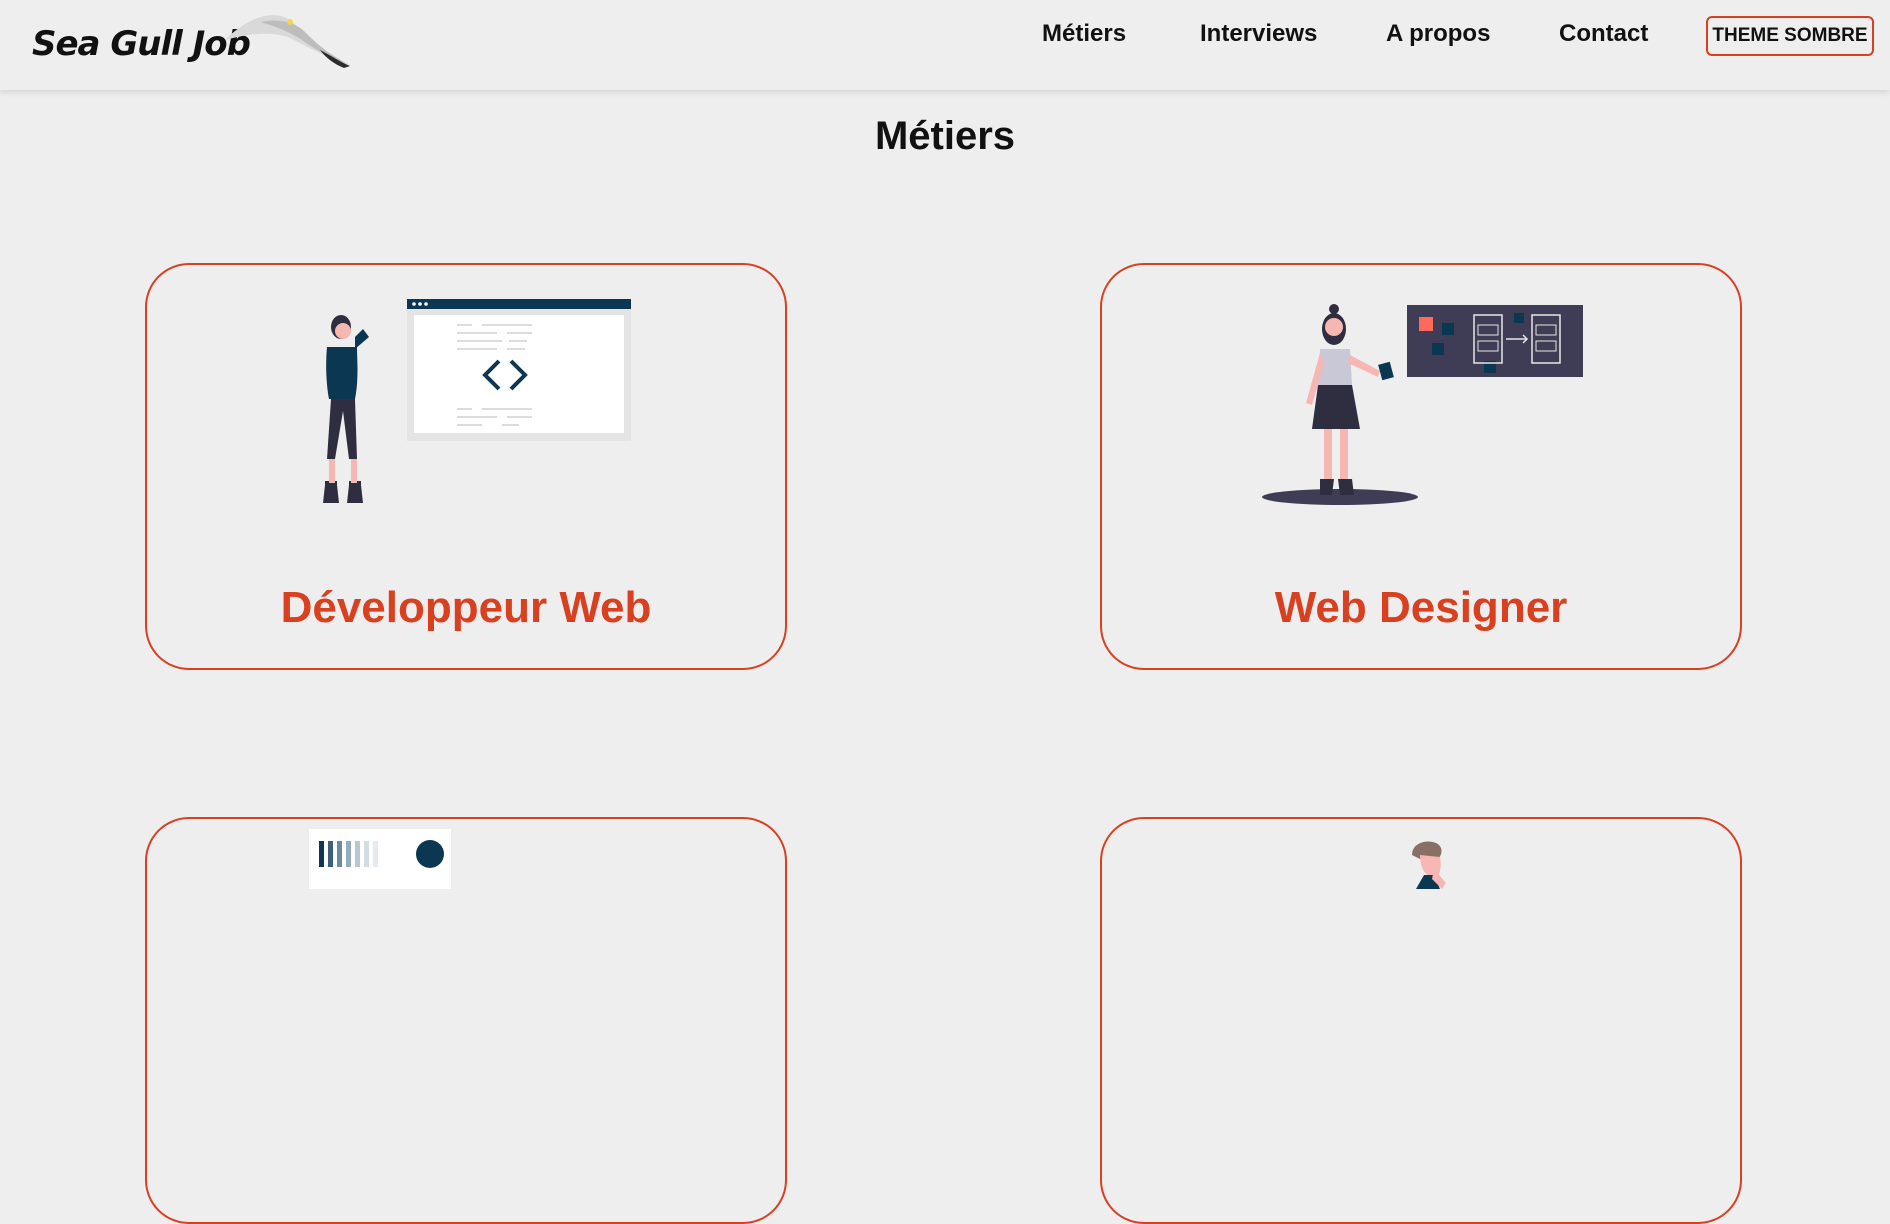  What do you see at coordinates (1429, 865) in the screenshot?
I see `person-illustration` at bounding box center [1429, 865].